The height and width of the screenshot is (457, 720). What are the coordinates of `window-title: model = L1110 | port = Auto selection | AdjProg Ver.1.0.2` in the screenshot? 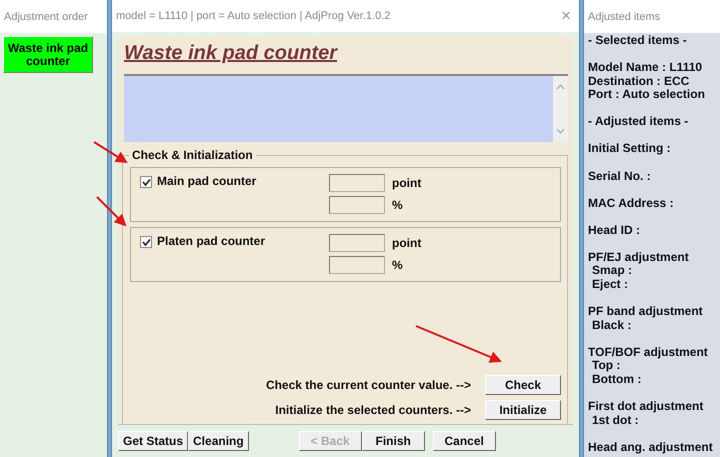 It's located at (253, 16).